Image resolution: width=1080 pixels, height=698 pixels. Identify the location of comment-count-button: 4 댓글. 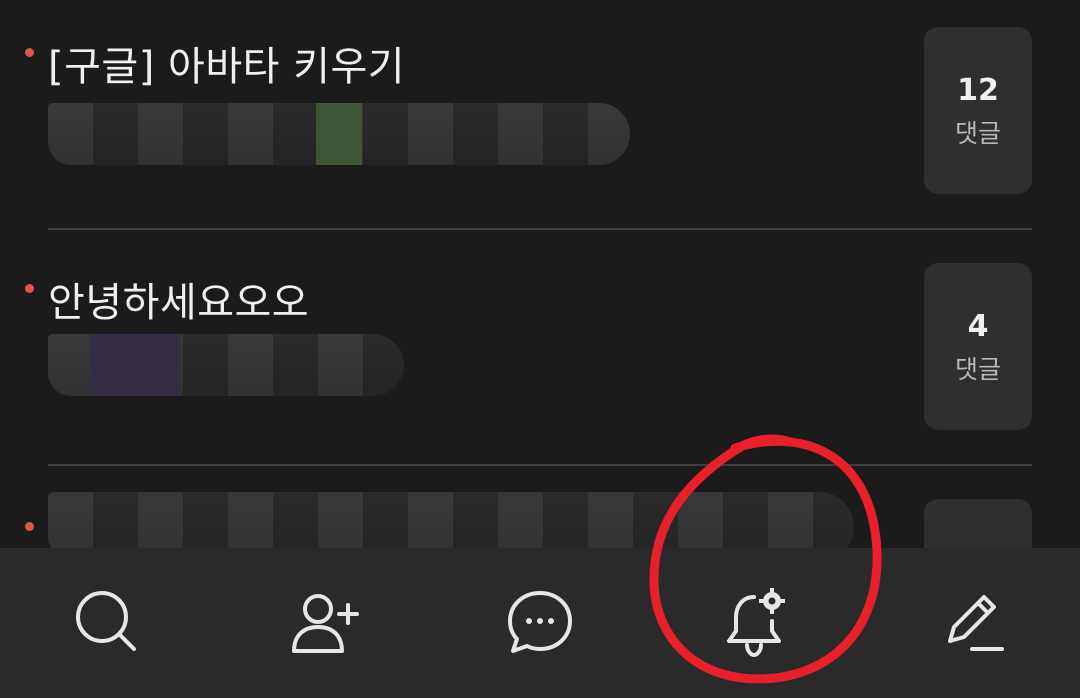
(978, 346).